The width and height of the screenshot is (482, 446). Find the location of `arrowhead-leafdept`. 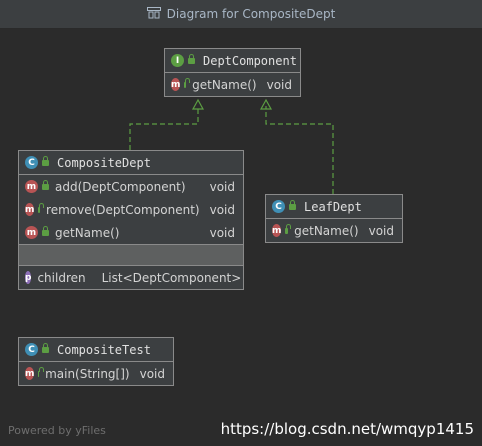

arrowhead-leafdept is located at coordinates (266, 104).